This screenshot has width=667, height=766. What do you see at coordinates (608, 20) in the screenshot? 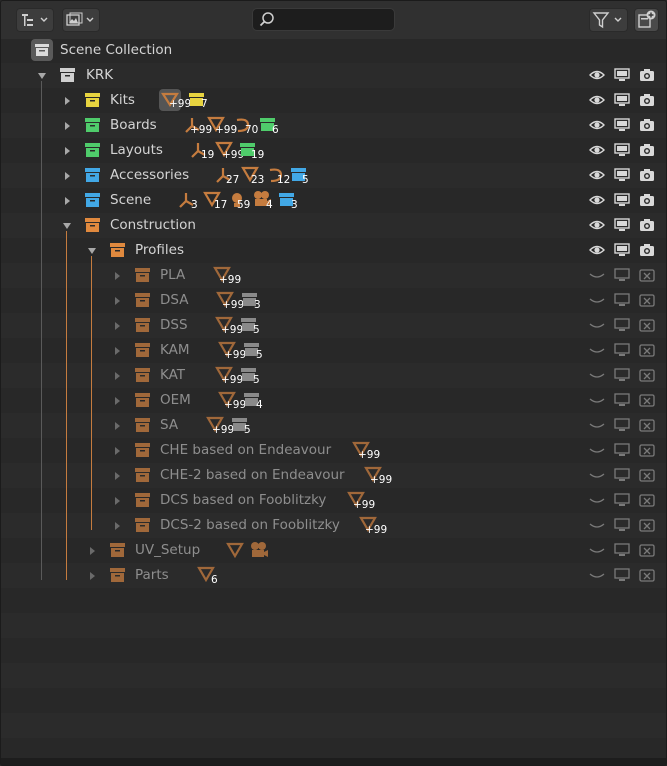
I see `filter-dropdown` at bounding box center [608, 20].